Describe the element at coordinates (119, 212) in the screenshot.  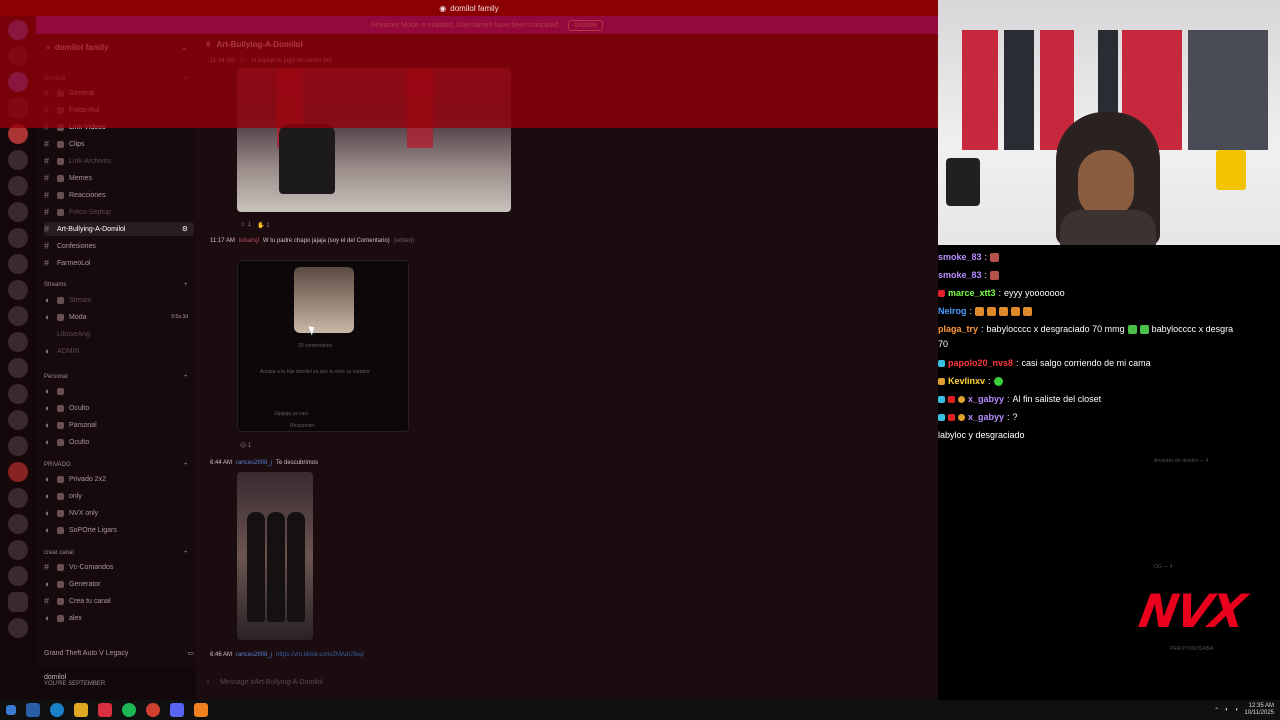
I see `channel-fotos-septup: # Fotos-Septup` at that location.